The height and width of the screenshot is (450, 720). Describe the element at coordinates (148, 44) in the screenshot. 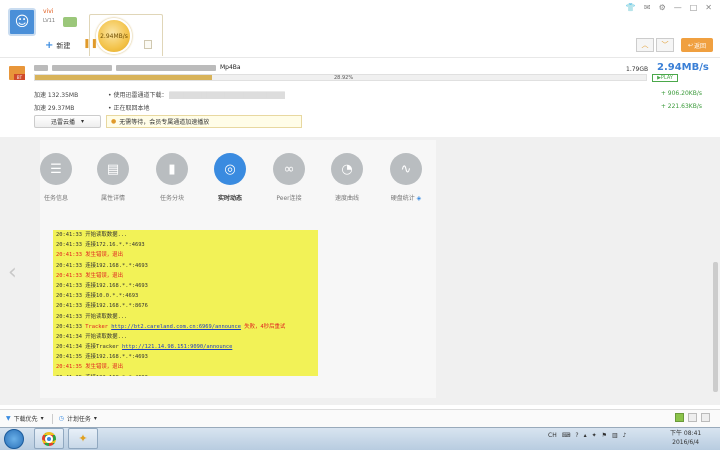

I see `document-icon` at that location.